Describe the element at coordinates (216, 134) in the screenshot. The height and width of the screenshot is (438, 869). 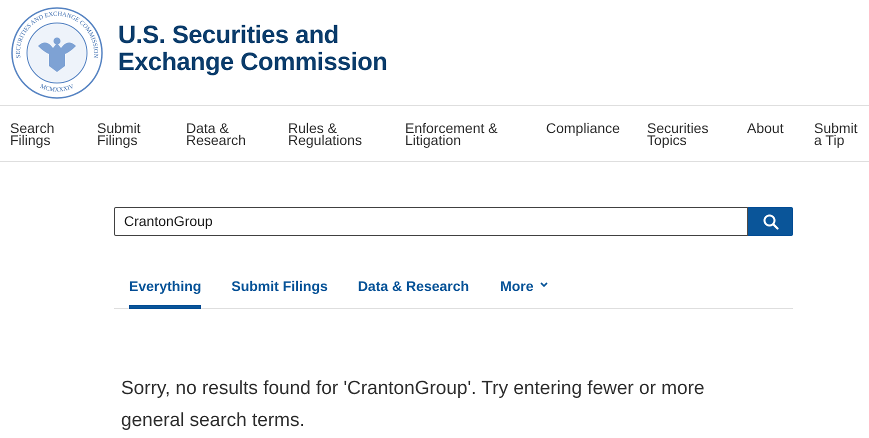
I see `nav-link: Data & Research` at that location.